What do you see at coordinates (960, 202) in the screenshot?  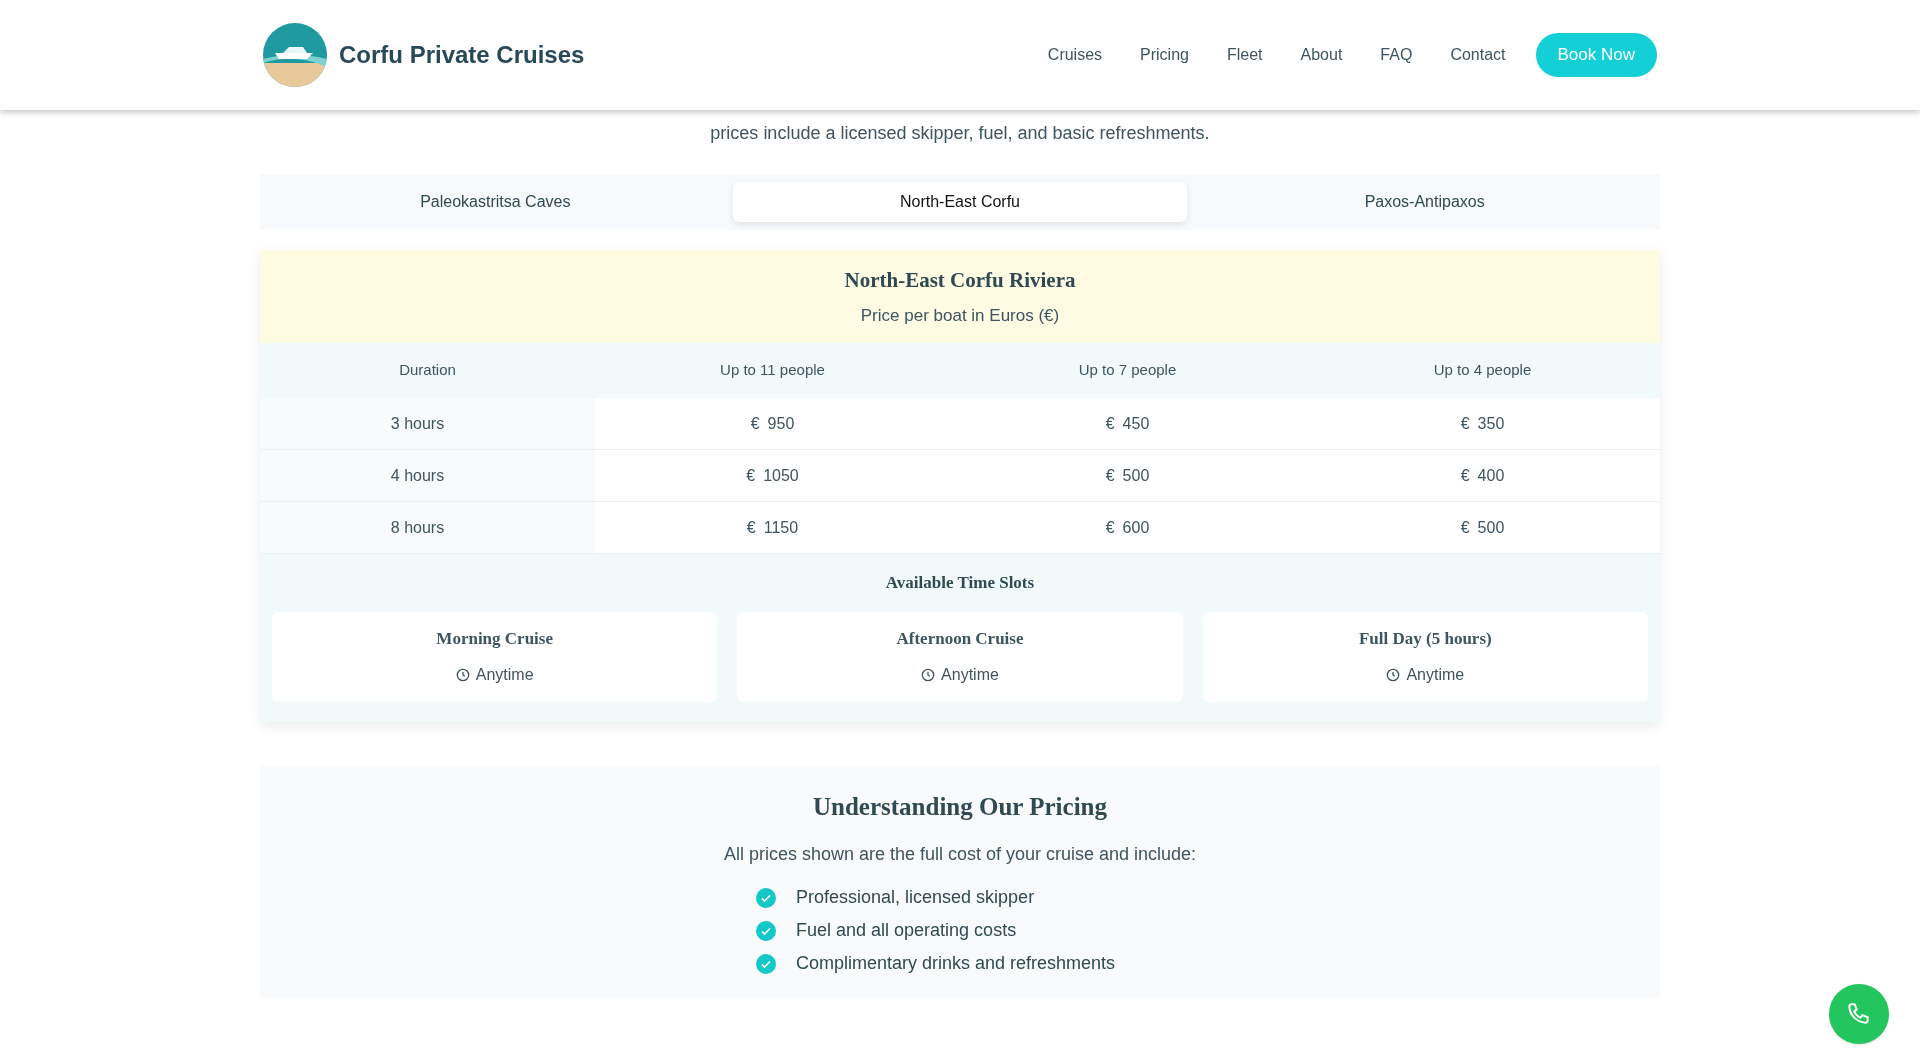 I see `tab: North-East Corfu` at bounding box center [960, 202].